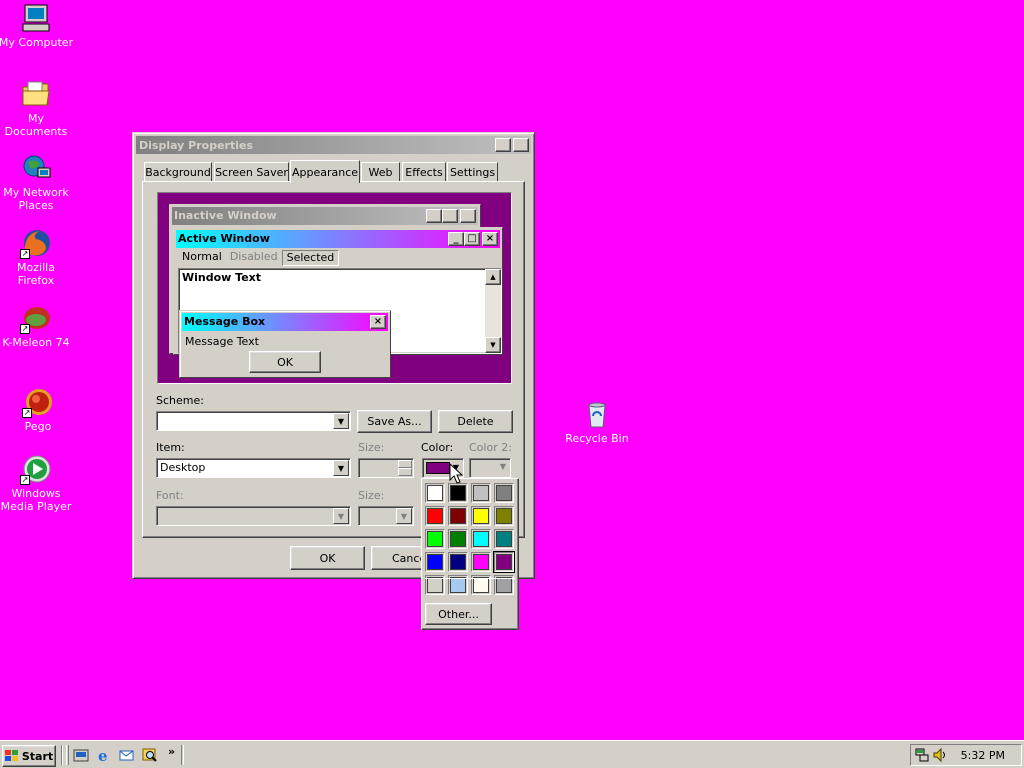 The width and height of the screenshot is (1024, 768). What do you see at coordinates (67, 755) in the screenshot?
I see `quick-launch-grip` at bounding box center [67, 755].